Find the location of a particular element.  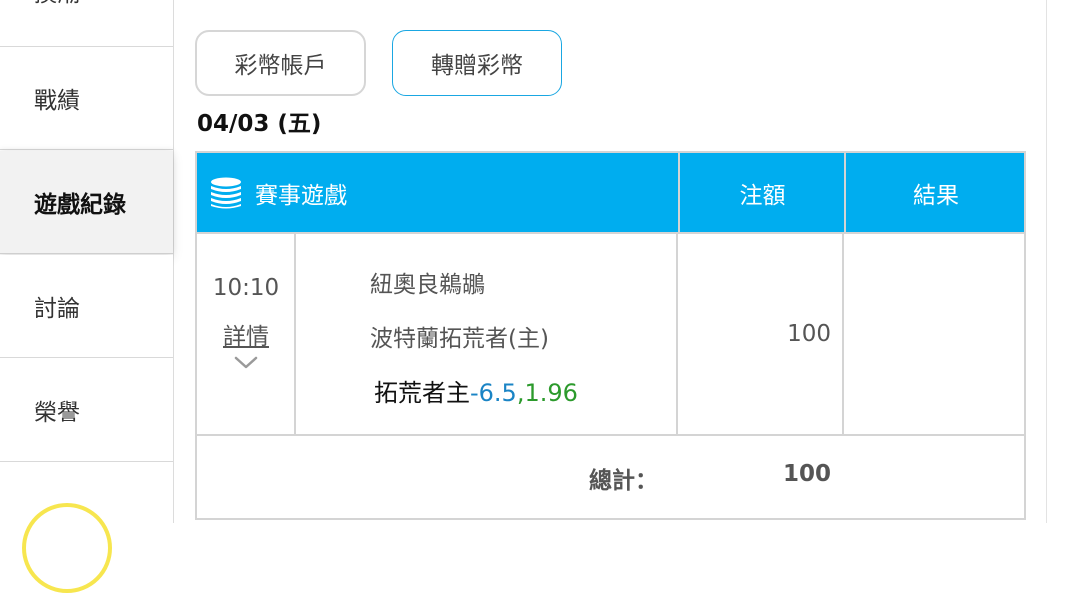

total-value: 100 is located at coordinates (806, 474).